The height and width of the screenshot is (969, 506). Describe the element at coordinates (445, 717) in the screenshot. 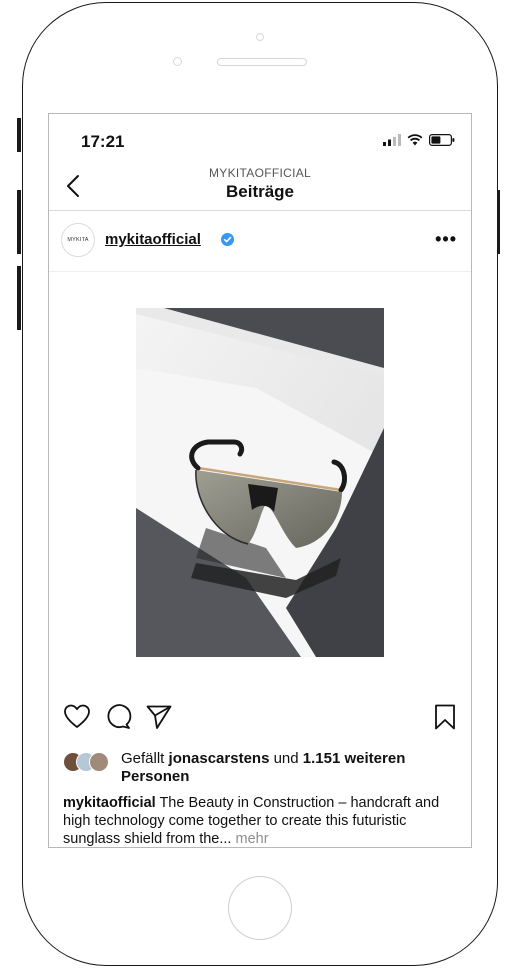

I see `bookmark-icon` at that location.